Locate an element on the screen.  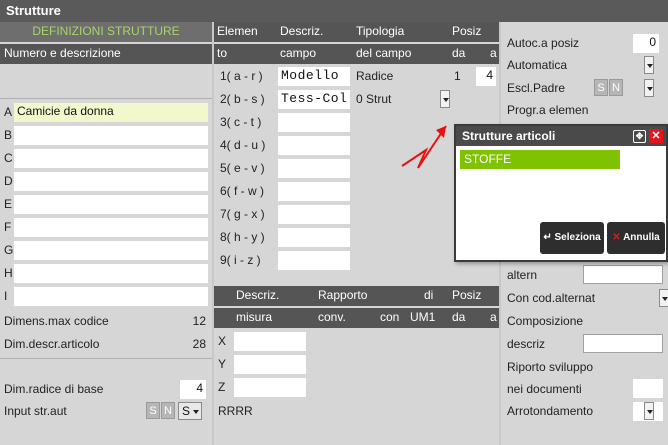
popup-list: STOFFE is located at coordinates (540, 159).